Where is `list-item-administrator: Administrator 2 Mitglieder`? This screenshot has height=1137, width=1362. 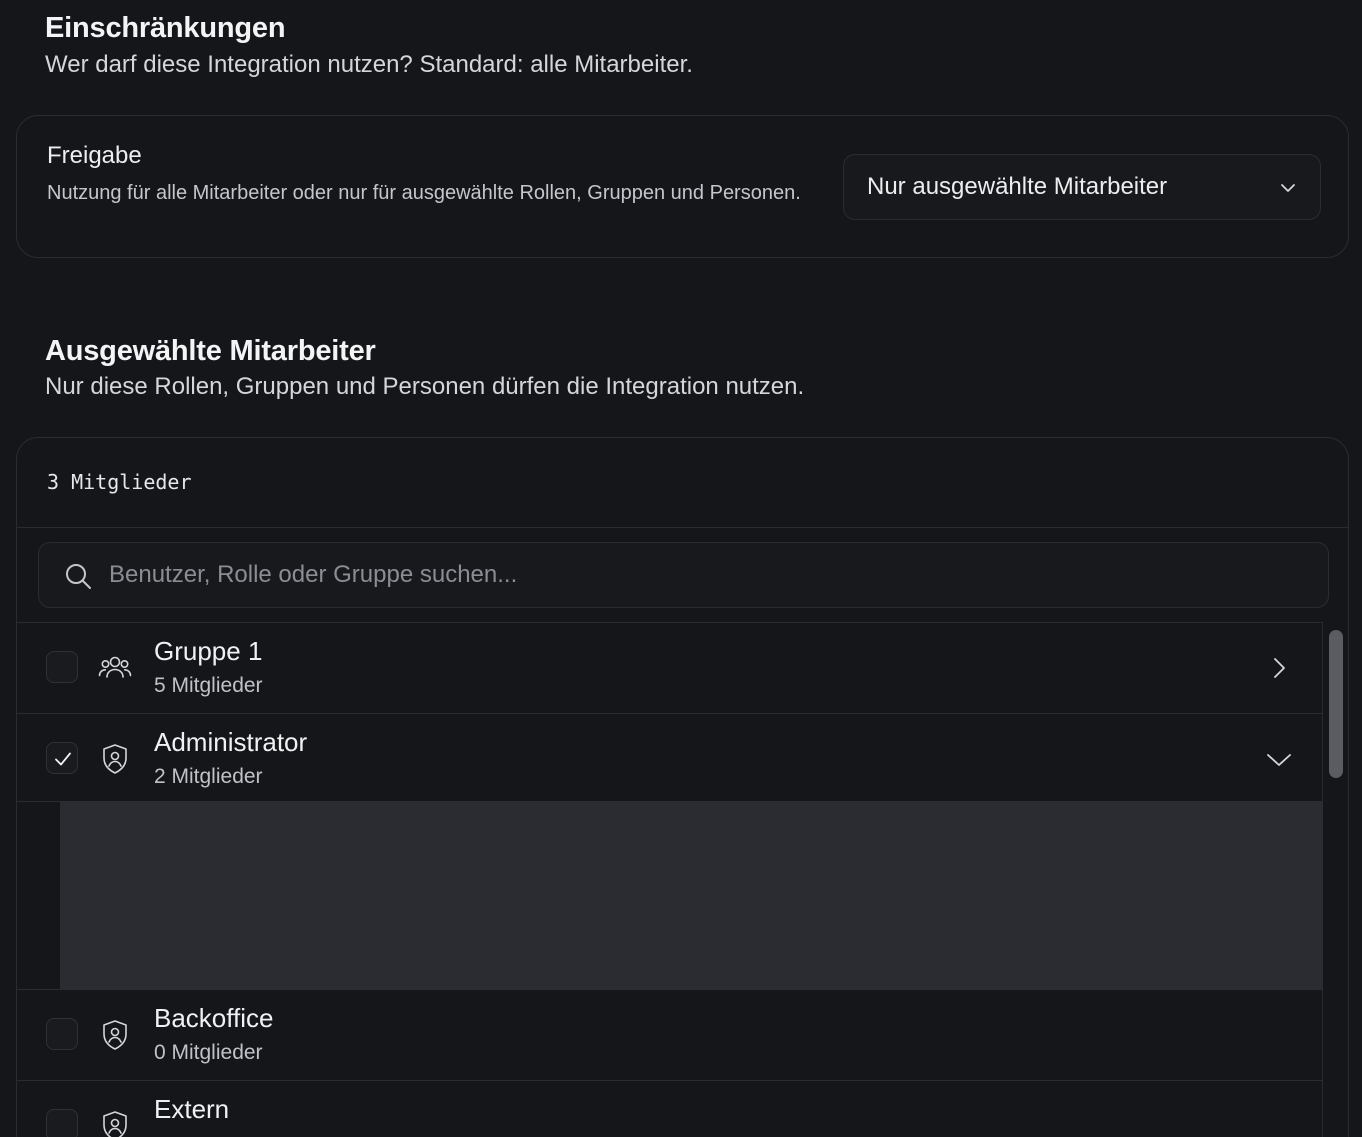
list-item-administrator: Administrator 2 Mitglieder is located at coordinates (669, 758).